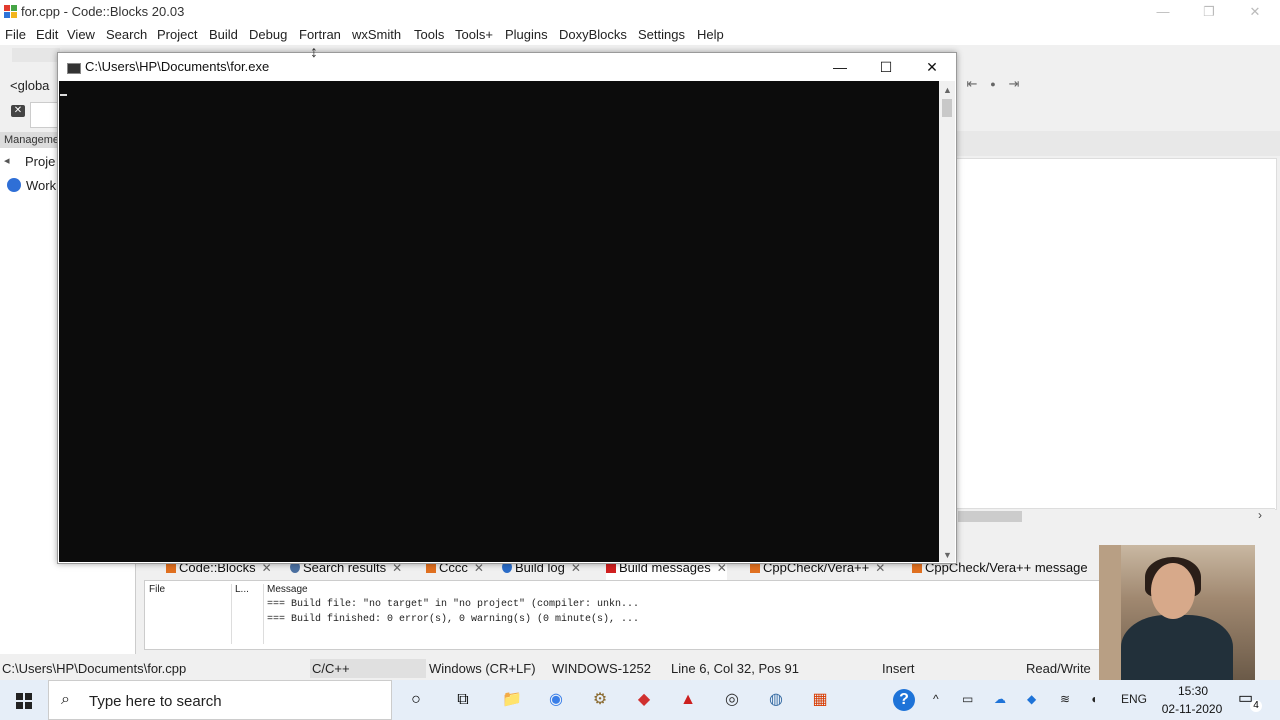 This screenshot has height=720, width=1280. Describe the element at coordinates (600, 700) in the screenshot. I see `app-icon: ⚙` at that location.